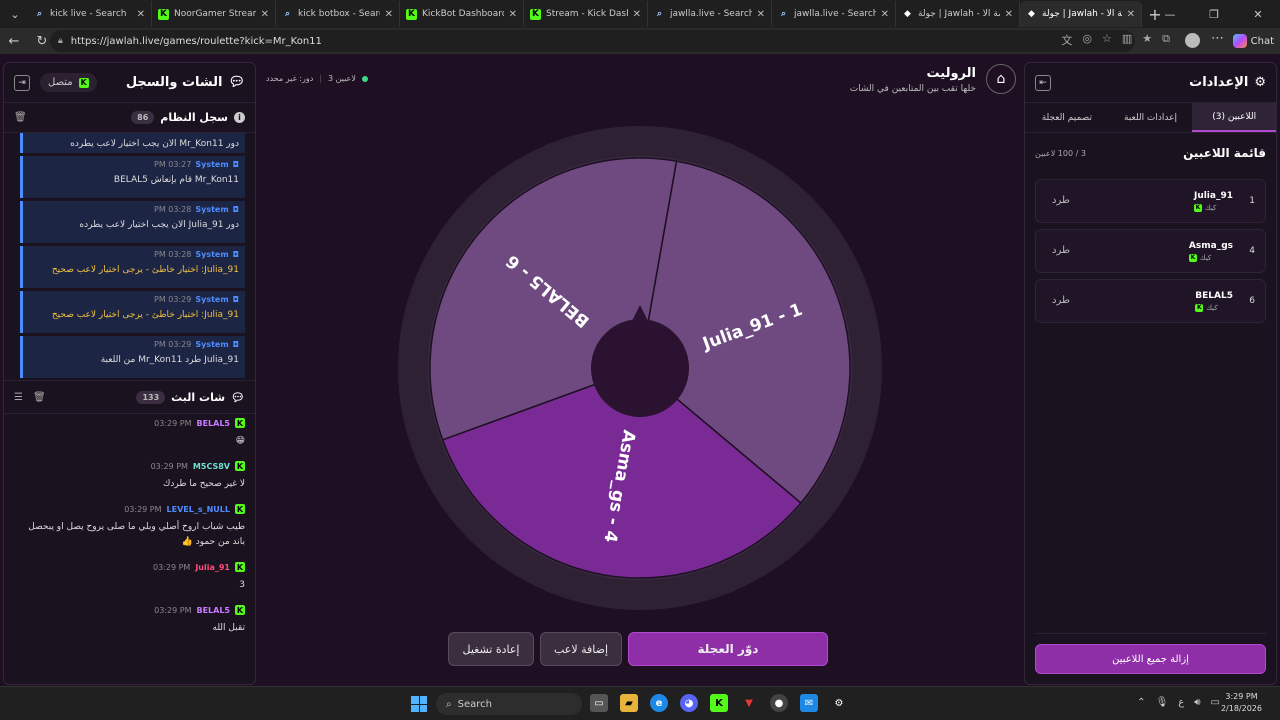 This screenshot has width=1280, height=720. Describe the element at coordinates (173, 299) in the screenshot. I see `log-time: 03:29 PM` at that location.